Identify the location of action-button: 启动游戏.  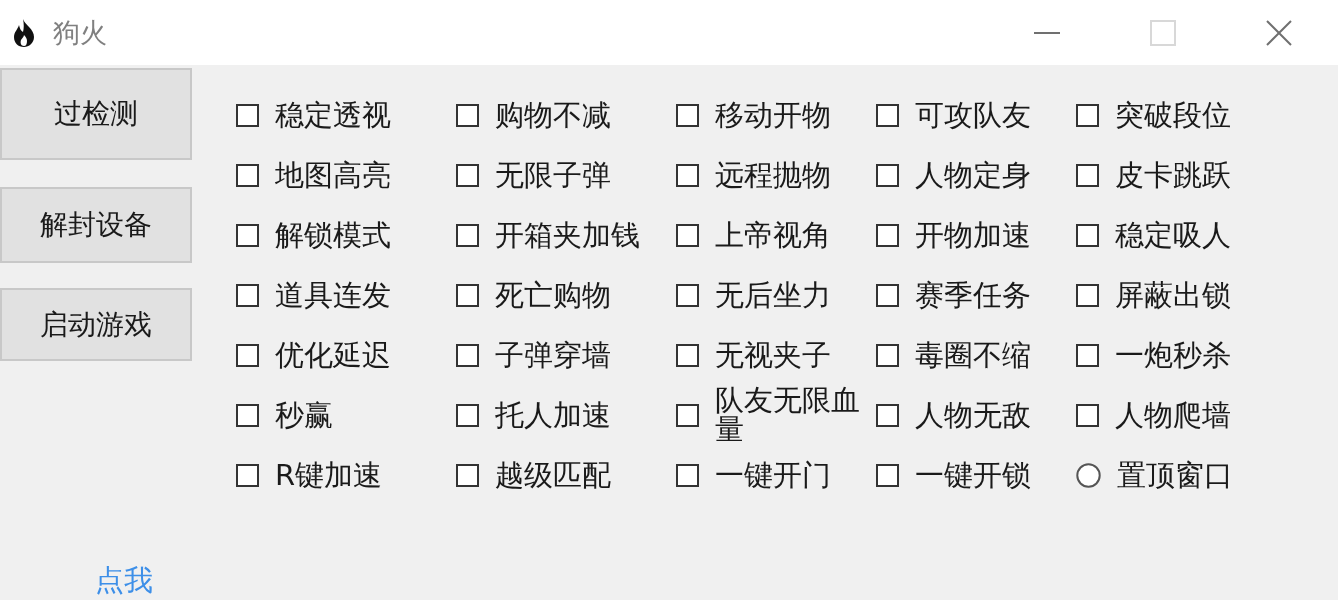
(96, 324).